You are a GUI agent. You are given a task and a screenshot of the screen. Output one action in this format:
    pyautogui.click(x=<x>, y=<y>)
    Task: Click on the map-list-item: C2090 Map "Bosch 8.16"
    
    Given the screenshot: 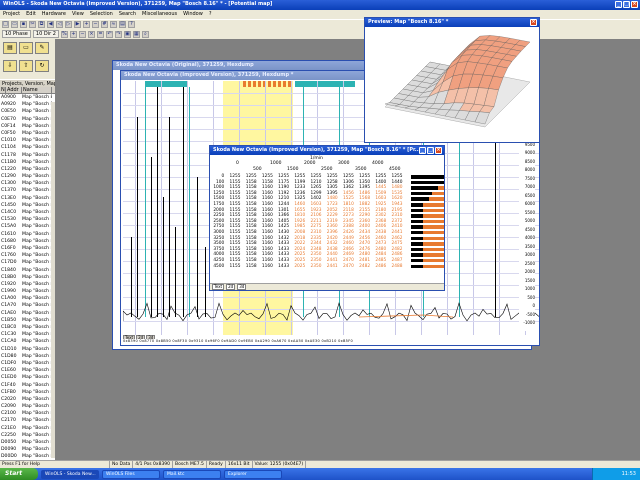 What is the action you would take?
    pyautogui.click(x=27, y=406)
    